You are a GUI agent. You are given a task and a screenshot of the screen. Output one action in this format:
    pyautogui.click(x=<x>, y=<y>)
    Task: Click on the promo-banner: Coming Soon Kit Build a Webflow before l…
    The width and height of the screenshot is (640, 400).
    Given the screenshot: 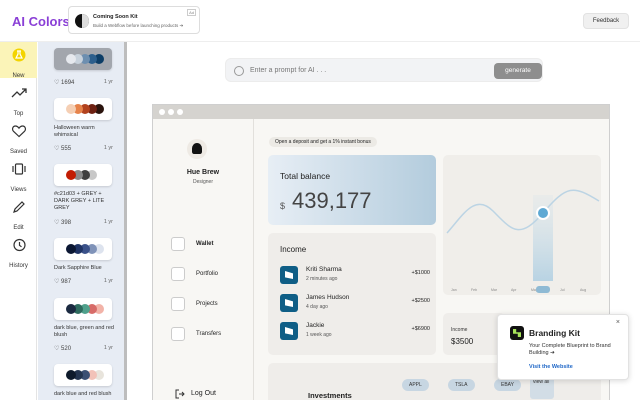 What is the action you would take?
    pyautogui.click(x=134, y=20)
    